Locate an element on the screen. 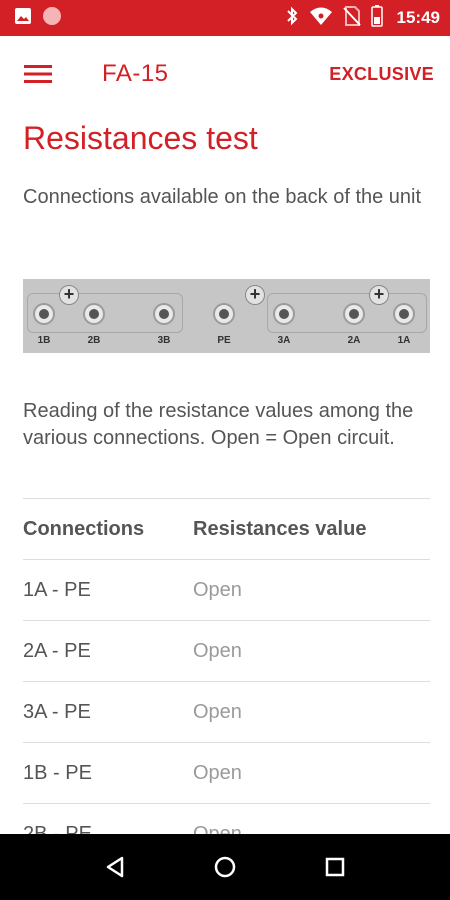 The image size is (450, 900). status-left is located at coordinates (38, 18).